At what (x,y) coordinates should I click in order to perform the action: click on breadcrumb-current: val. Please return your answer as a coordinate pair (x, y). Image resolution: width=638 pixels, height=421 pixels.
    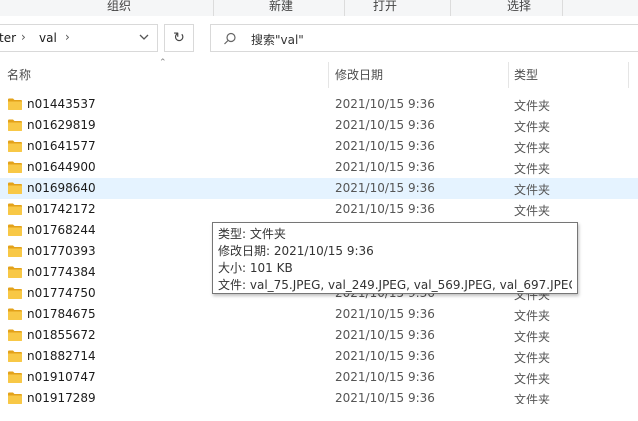
    Looking at the image, I should click on (48, 38).